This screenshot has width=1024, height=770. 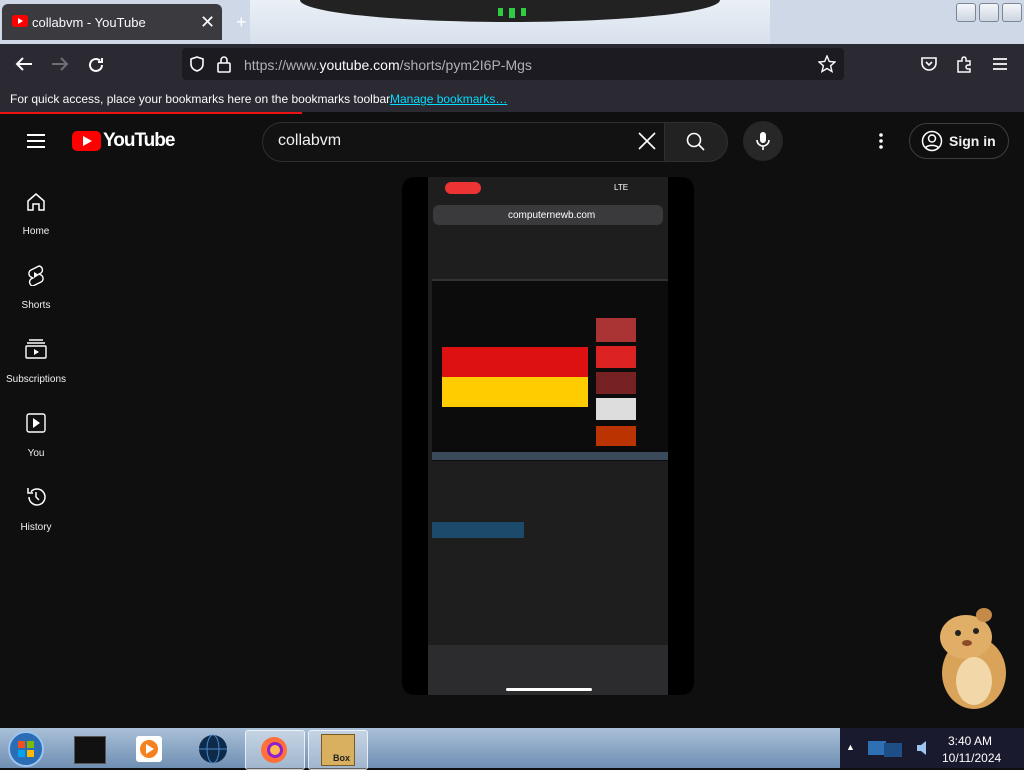 What do you see at coordinates (550, 456) in the screenshot?
I see `video-inner-taskbar` at bounding box center [550, 456].